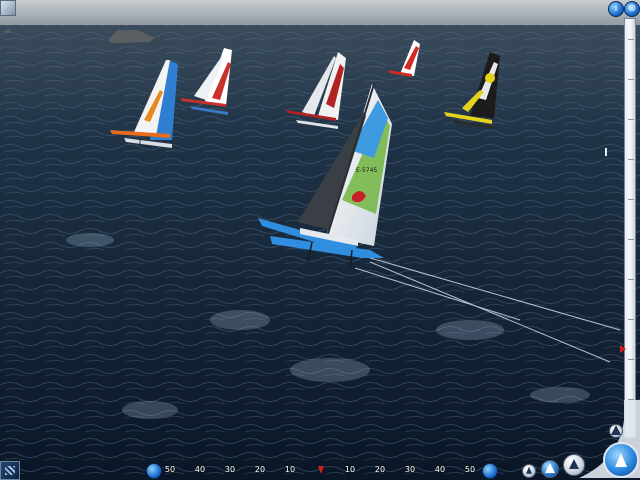  Describe the element at coordinates (10, 470) in the screenshot. I see `grid-view-icon` at that location.